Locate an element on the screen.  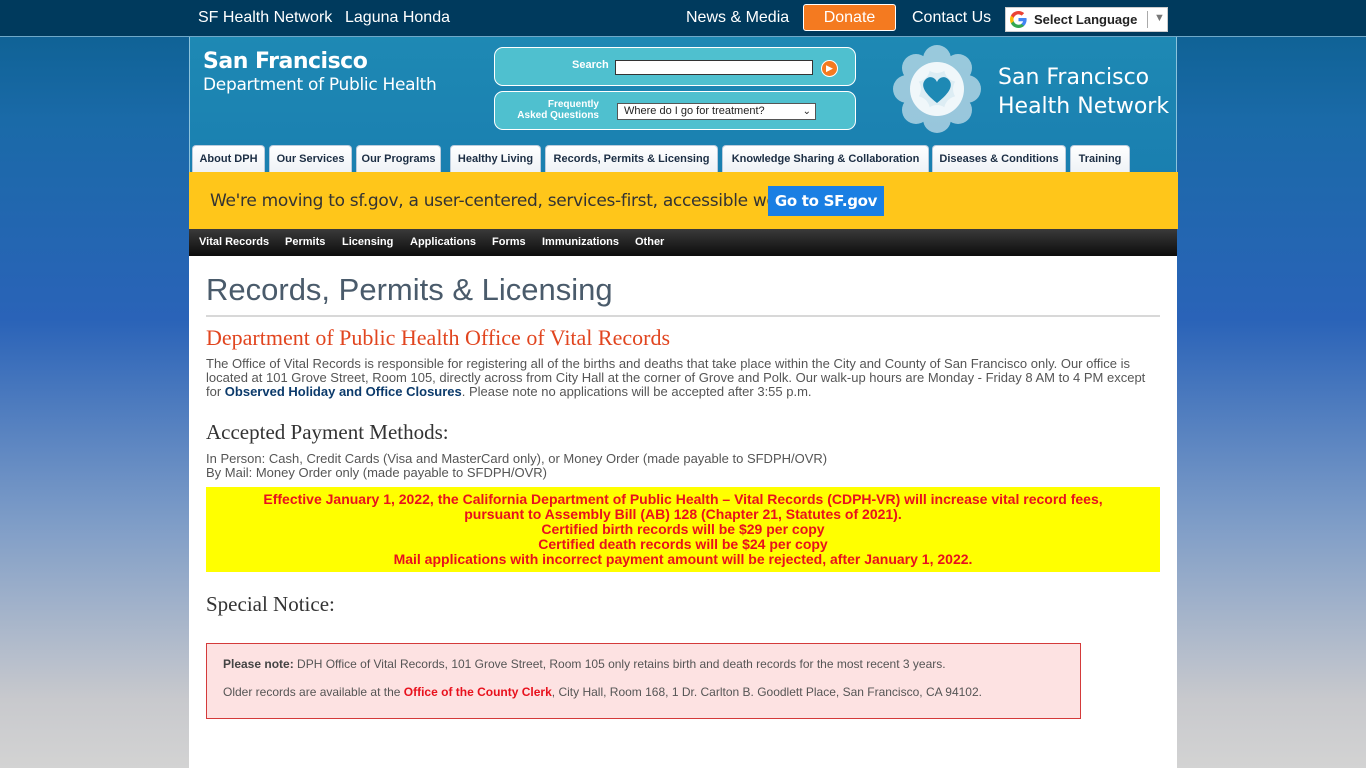
sfhn-logo-text: San Francisco Health Network is located at coordinates (1083, 92).